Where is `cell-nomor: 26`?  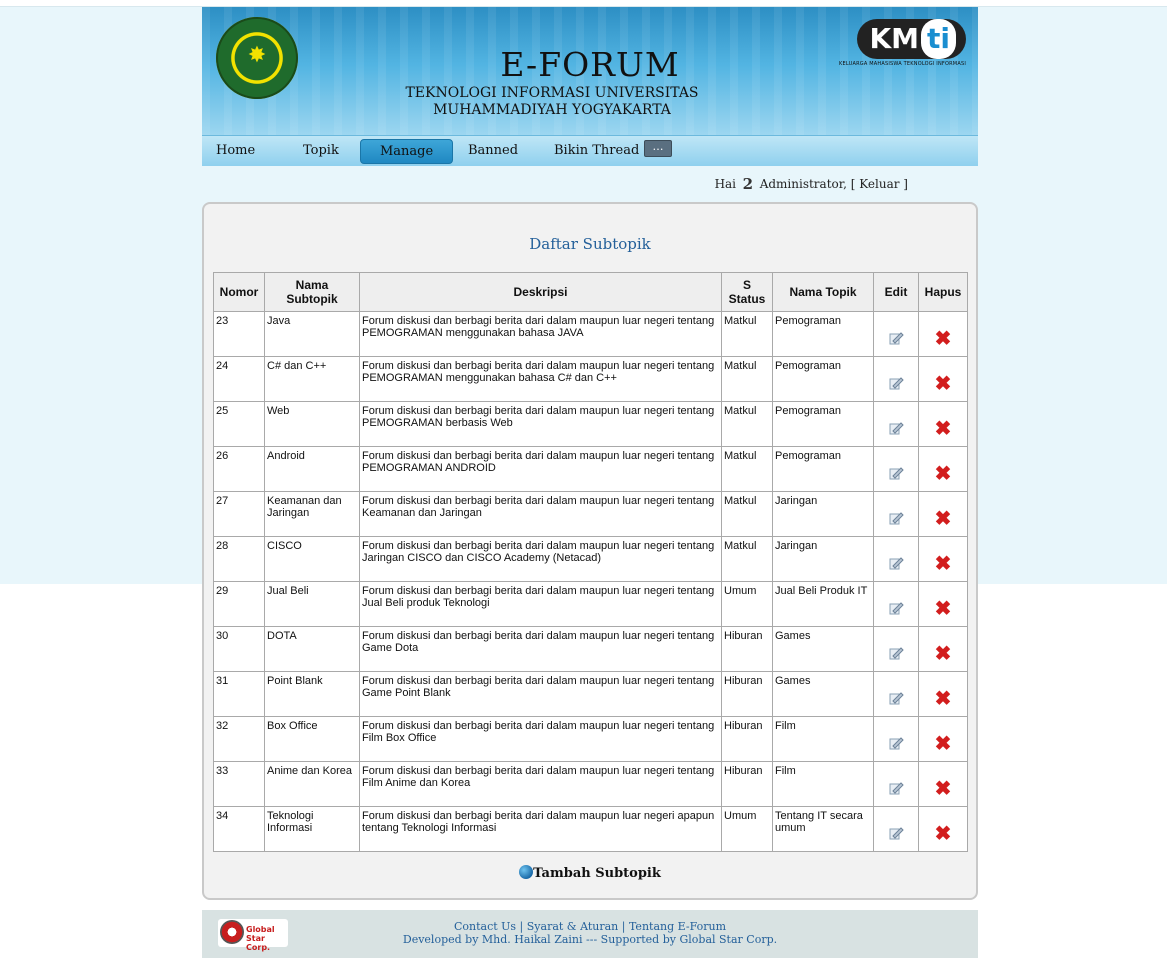
cell-nomor: 26 is located at coordinates (239, 469).